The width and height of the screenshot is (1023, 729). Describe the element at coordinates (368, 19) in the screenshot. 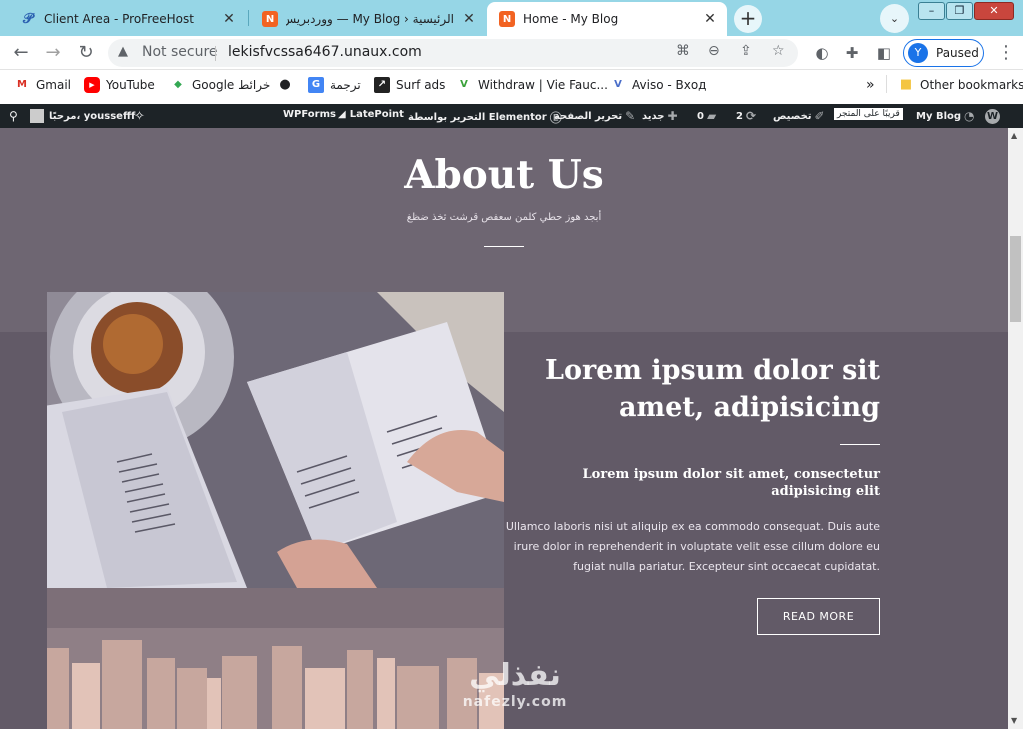

I see `tab-wp-admin: N الرئيسية ‹ My Blog — ووردبريس ✕` at that location.